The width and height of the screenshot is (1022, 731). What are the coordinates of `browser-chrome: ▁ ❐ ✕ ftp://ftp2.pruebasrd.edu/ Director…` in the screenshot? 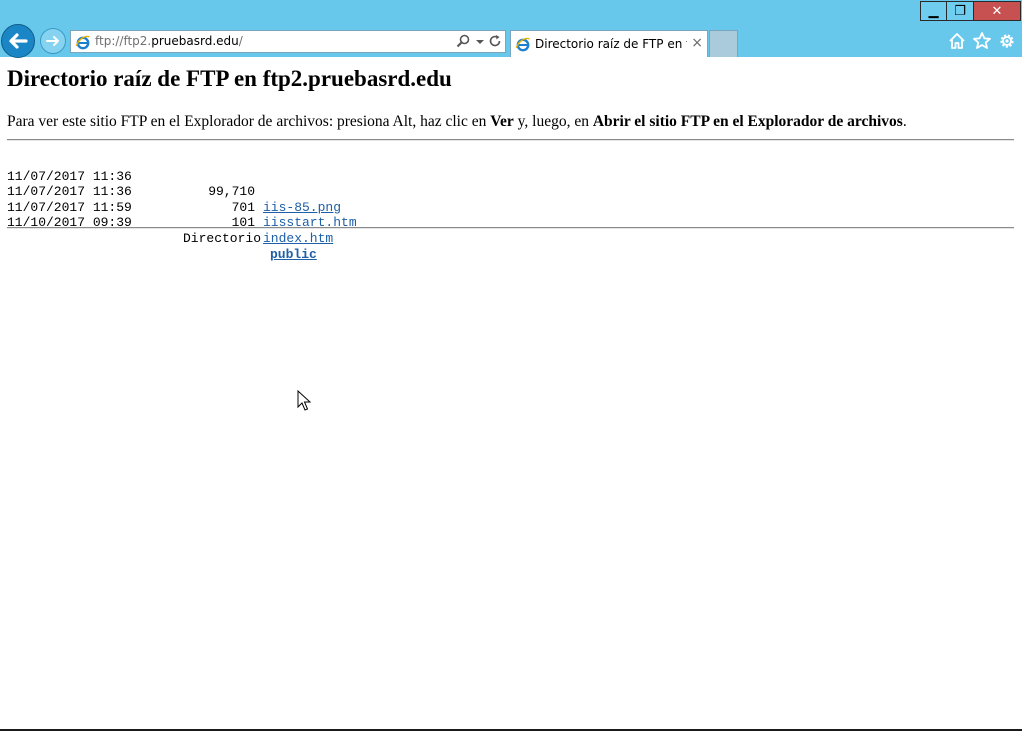 It's located at (511, 29).